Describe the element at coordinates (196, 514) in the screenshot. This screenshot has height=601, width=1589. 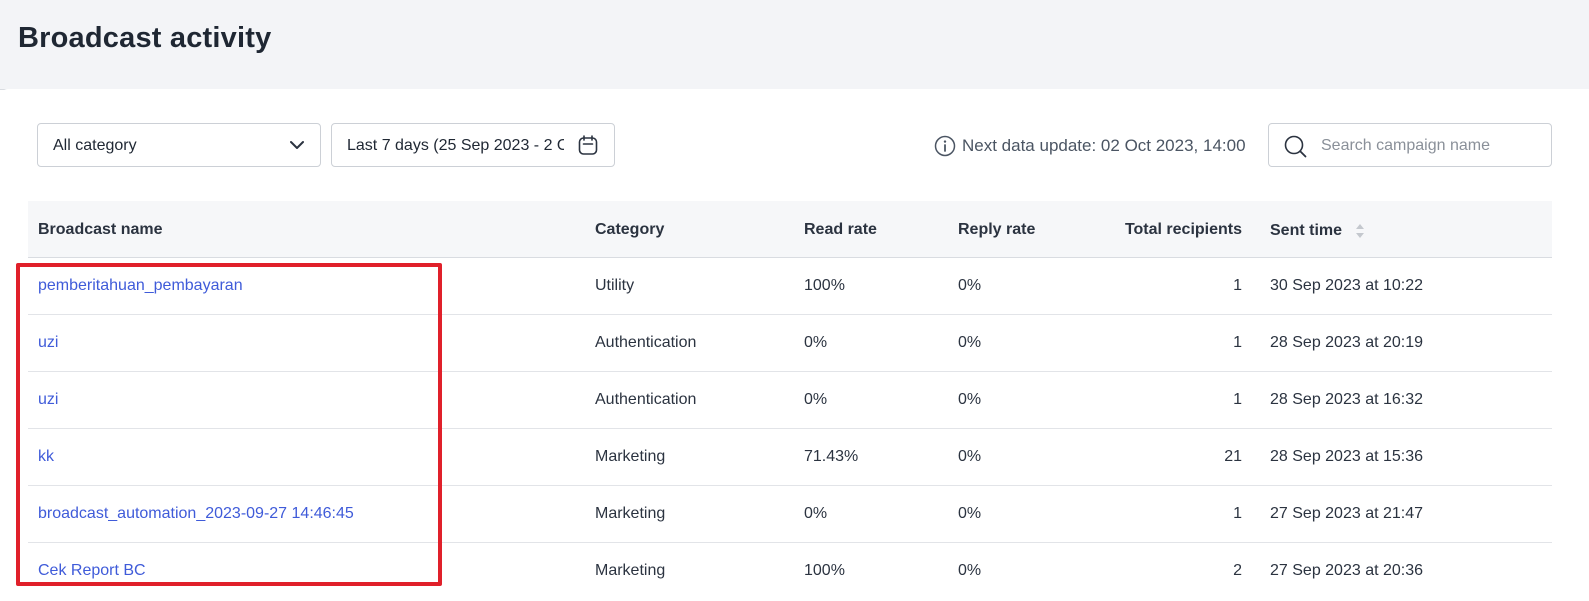
I see `broadcast-name-link: broadcast_automation_2023-09-27 14:46:45` at that location.